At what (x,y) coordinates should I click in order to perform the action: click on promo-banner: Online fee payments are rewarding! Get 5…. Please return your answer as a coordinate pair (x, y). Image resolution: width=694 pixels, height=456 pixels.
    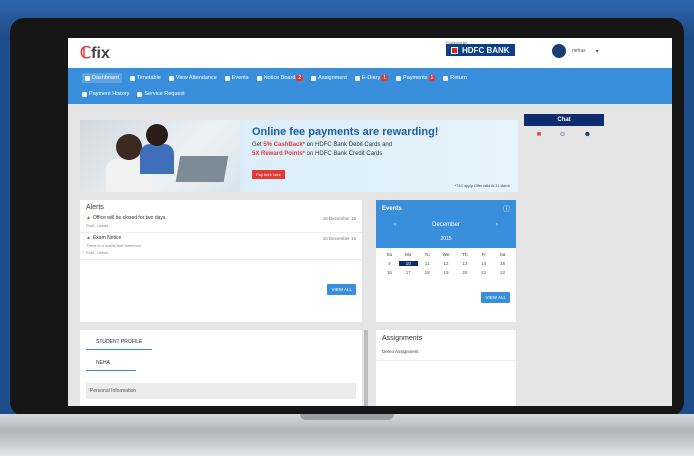
    Looking at the image, I should click on (299, 156).